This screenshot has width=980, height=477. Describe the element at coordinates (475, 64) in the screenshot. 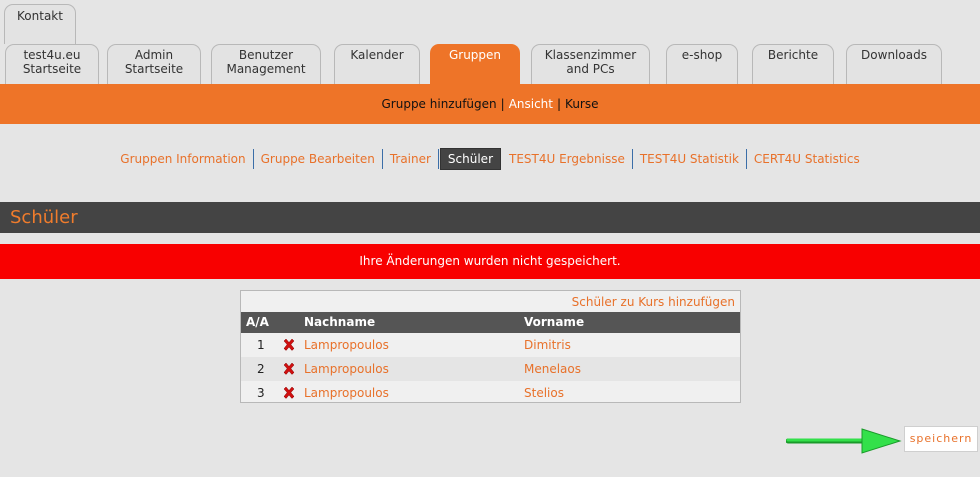

I see `tab-gruppen: Gruppen` at that location.